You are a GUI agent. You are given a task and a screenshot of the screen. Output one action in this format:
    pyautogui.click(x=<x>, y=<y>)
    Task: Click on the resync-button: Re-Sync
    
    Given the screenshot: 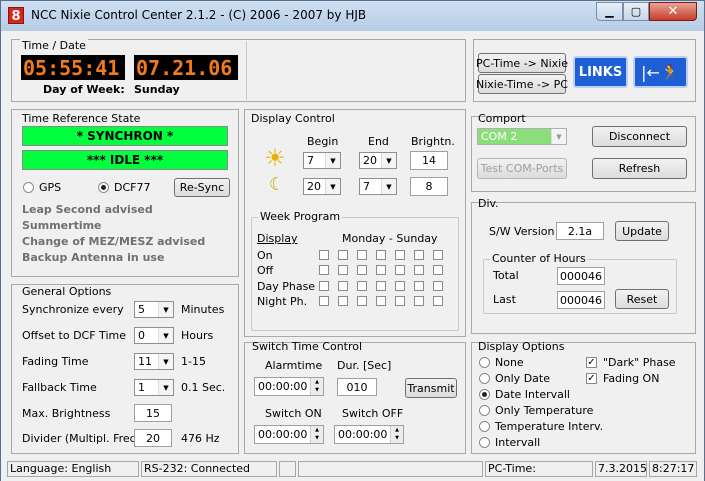 What is the action you would take?
    pyautogui.click(x=202, y=187)
    